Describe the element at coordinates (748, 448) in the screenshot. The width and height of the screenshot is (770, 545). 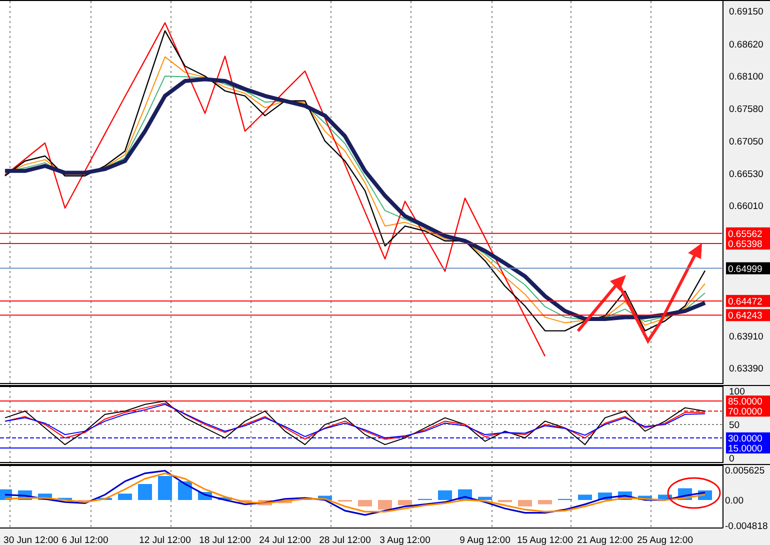
I see `oscillator-level-label: 15.0000` at that location.